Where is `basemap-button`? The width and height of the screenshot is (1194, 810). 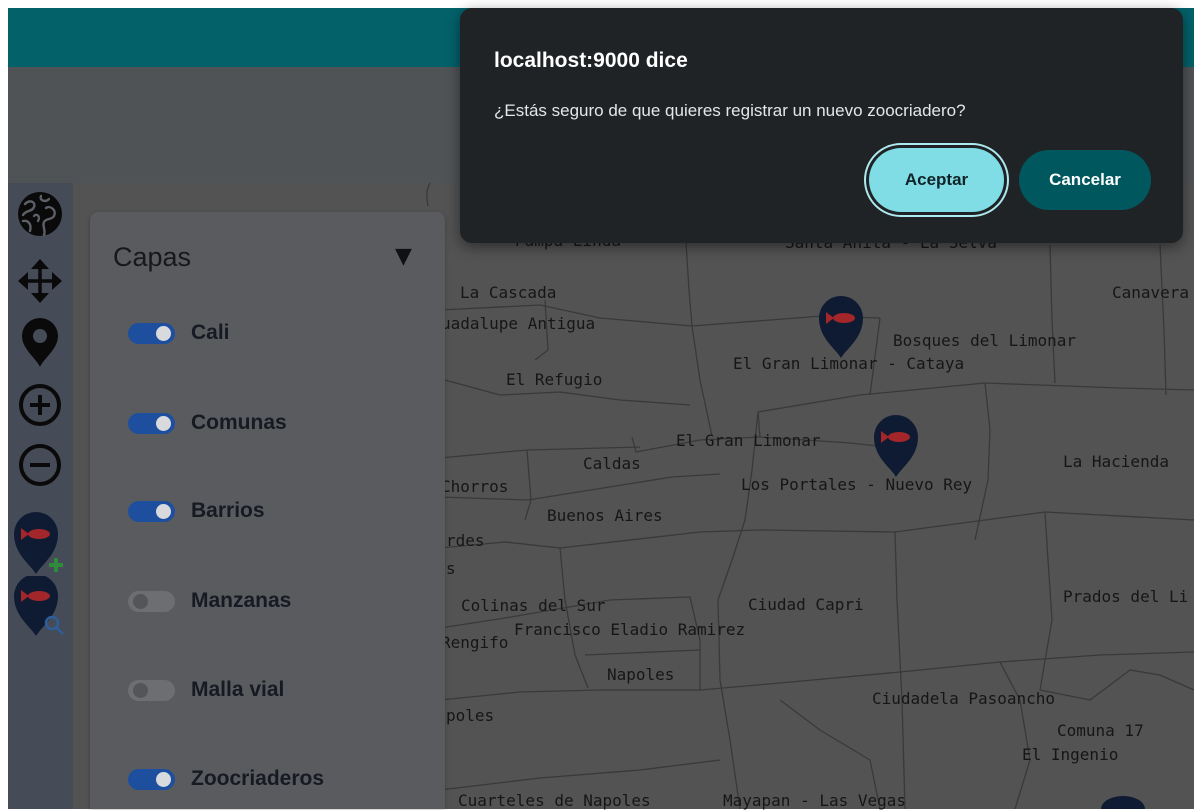 basemap-button is located at coordinates (40, 214).